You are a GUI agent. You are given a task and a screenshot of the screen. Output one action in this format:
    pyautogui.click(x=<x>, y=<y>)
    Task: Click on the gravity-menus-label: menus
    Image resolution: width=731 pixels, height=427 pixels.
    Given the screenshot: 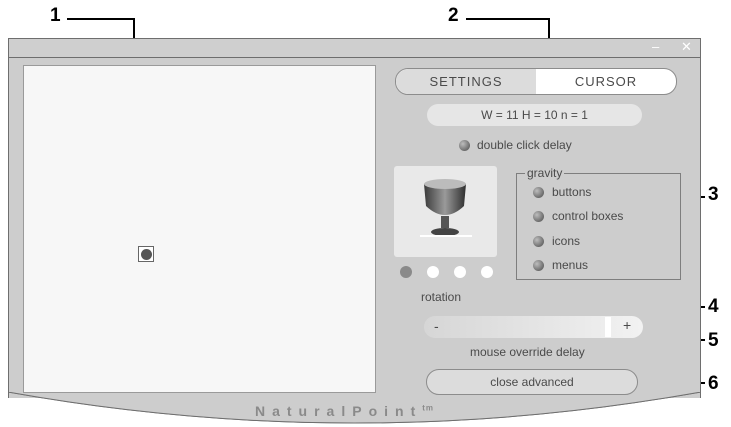 What is the action you would take?
    pyautogui.click(x=570, y=265)
    